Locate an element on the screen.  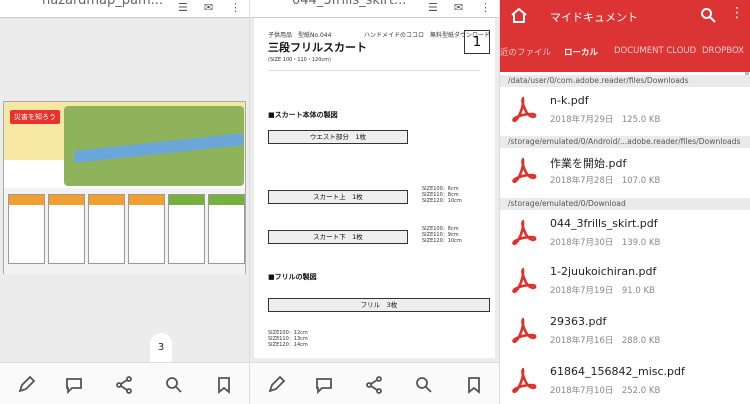
path-header: /storage/emulated/0/Download is located at coordinates (625, 204).